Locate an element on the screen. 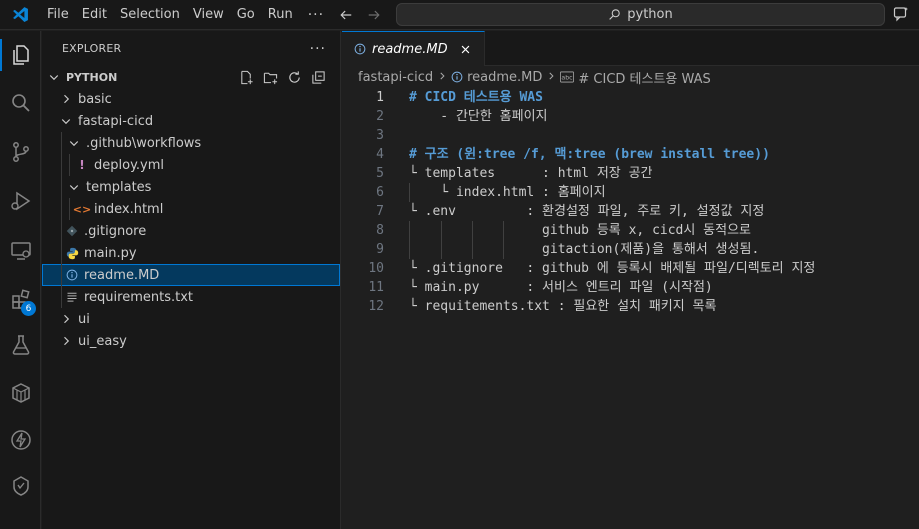  python-file-icon is located at coordinates (72, 253).